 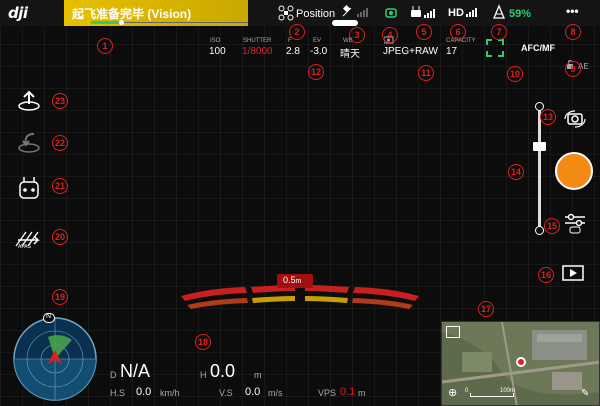 I want to click on shutter-value: 1/8000, so click(x=257, y=51).